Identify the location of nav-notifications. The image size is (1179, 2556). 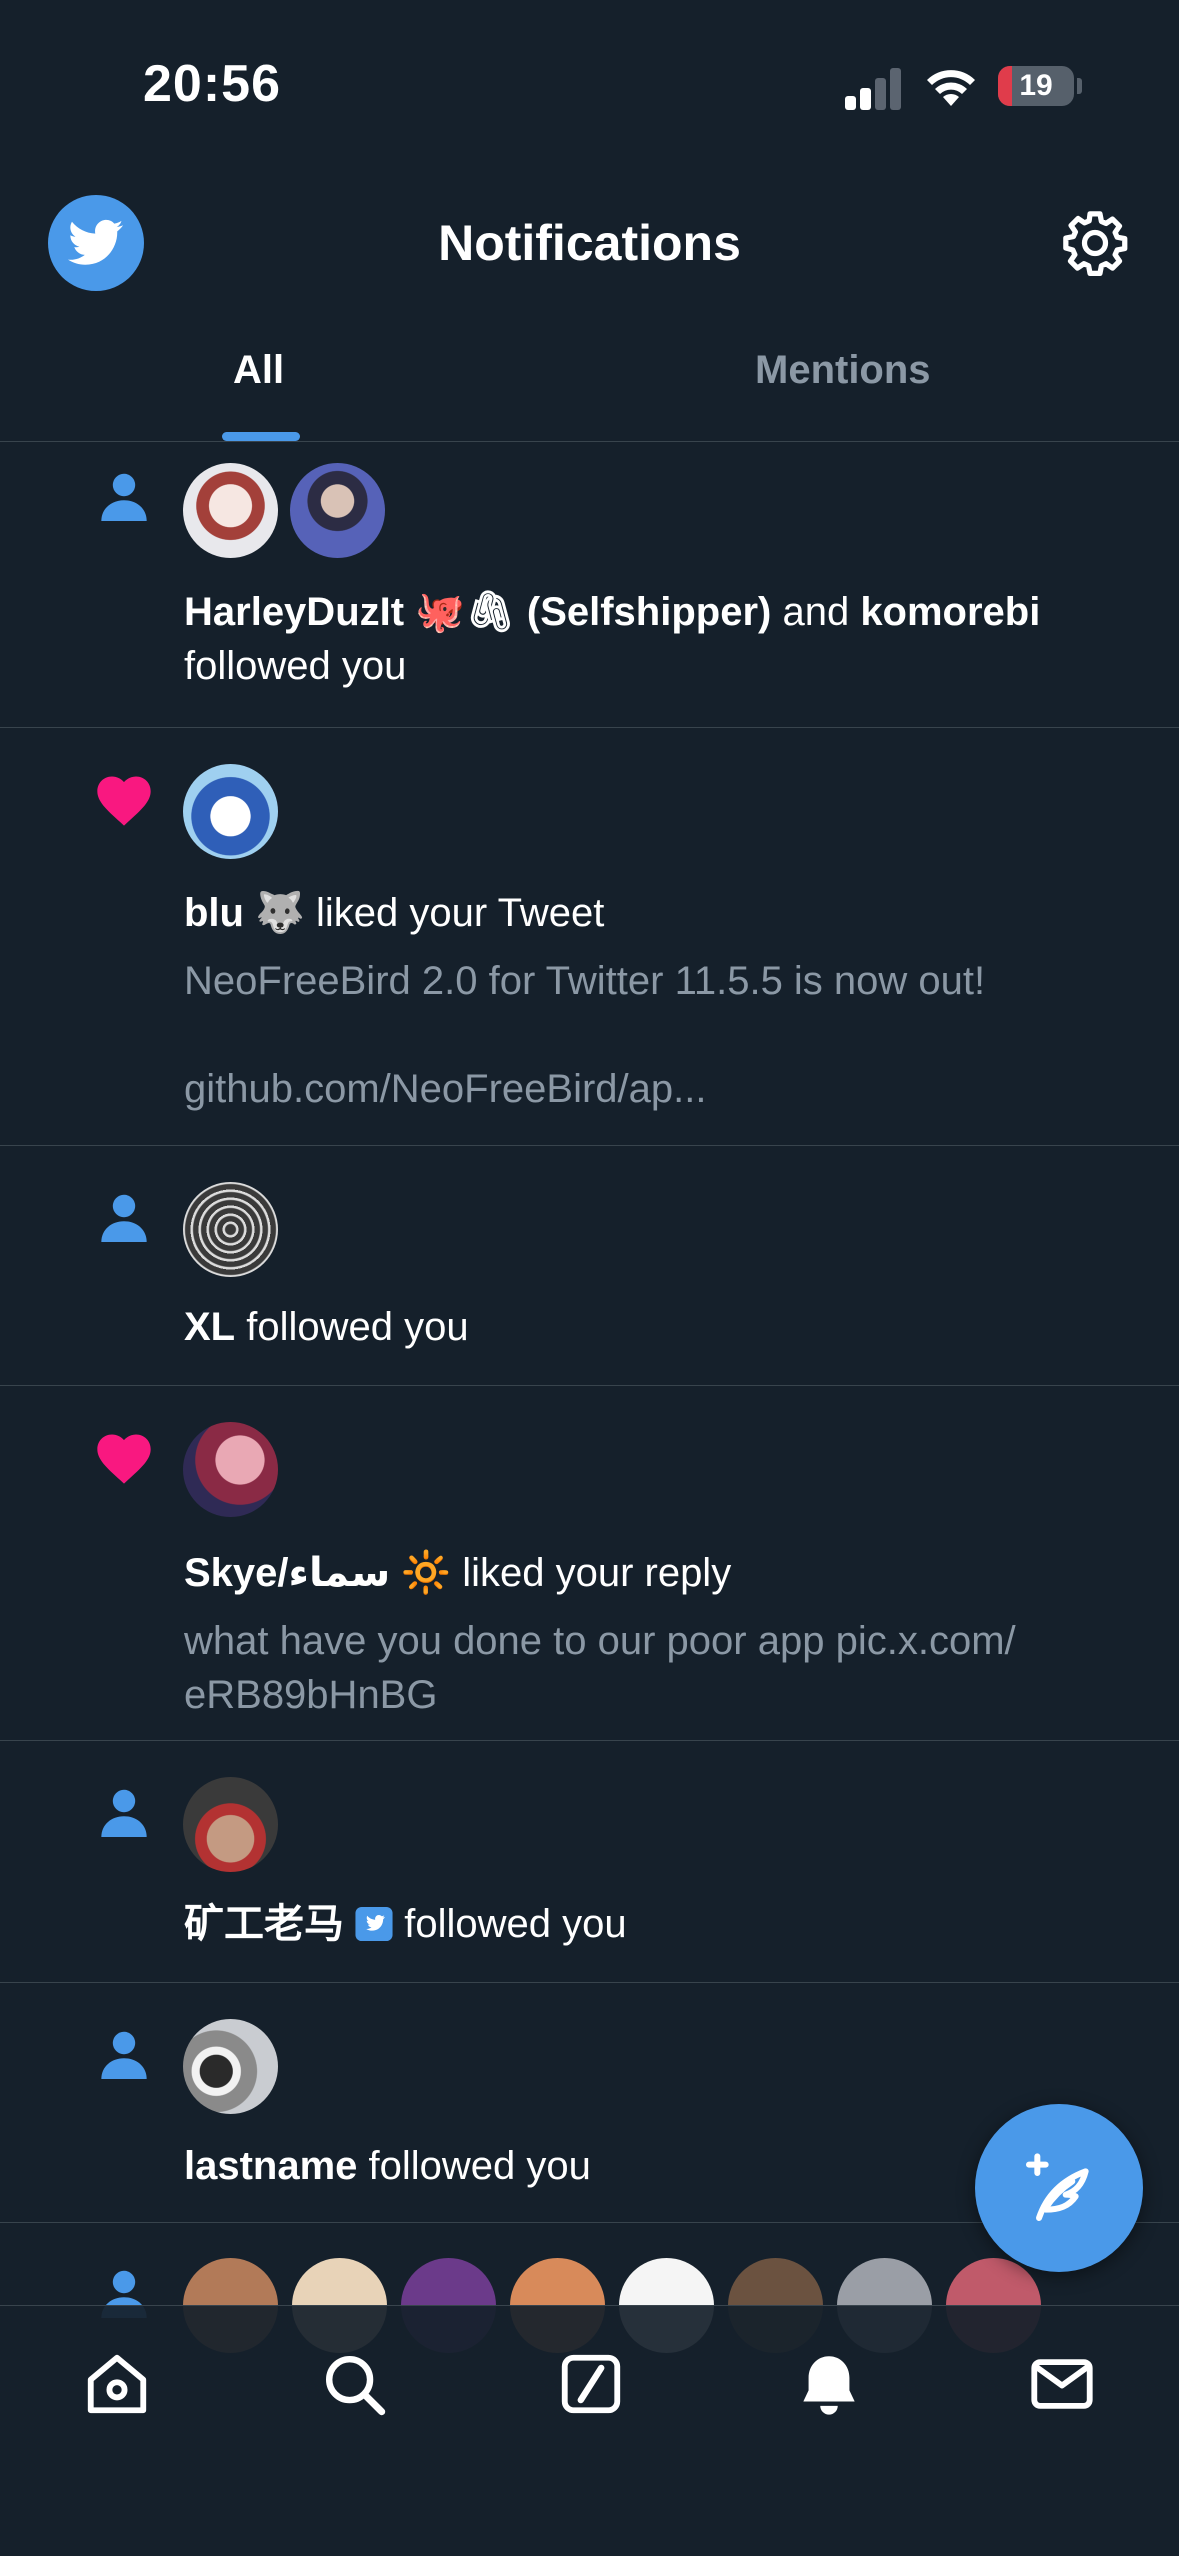
(829, 2384).